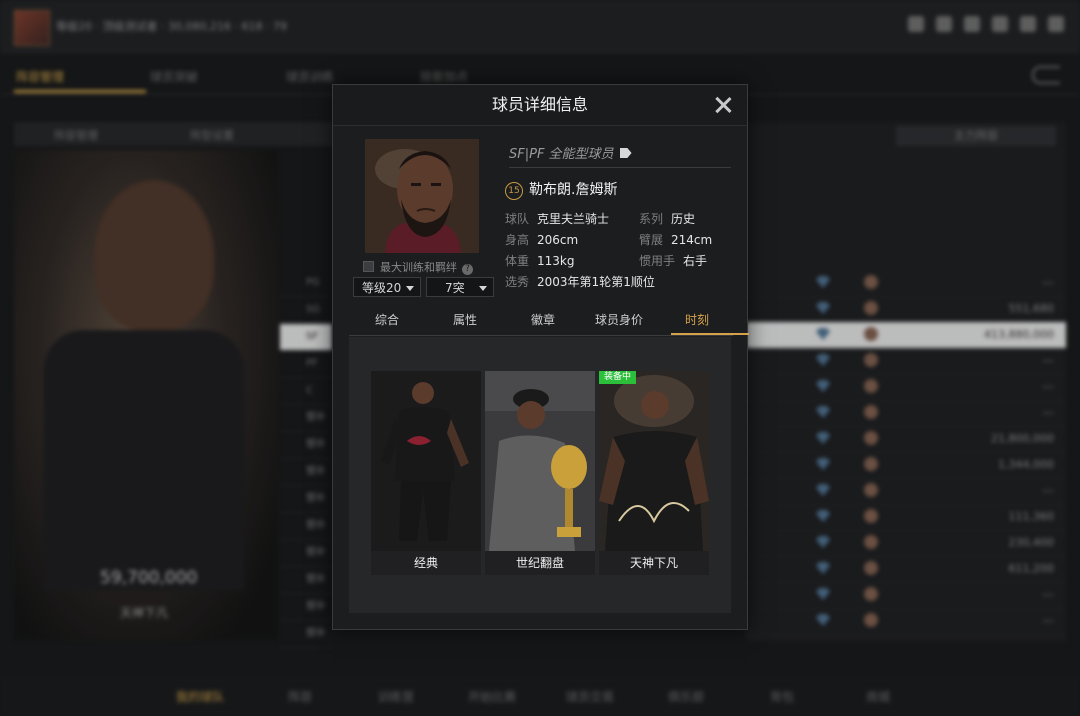 The image size is (1080, 716). I want to click on moment-card-comeback: 世纪翻盘, so click(540, 473).